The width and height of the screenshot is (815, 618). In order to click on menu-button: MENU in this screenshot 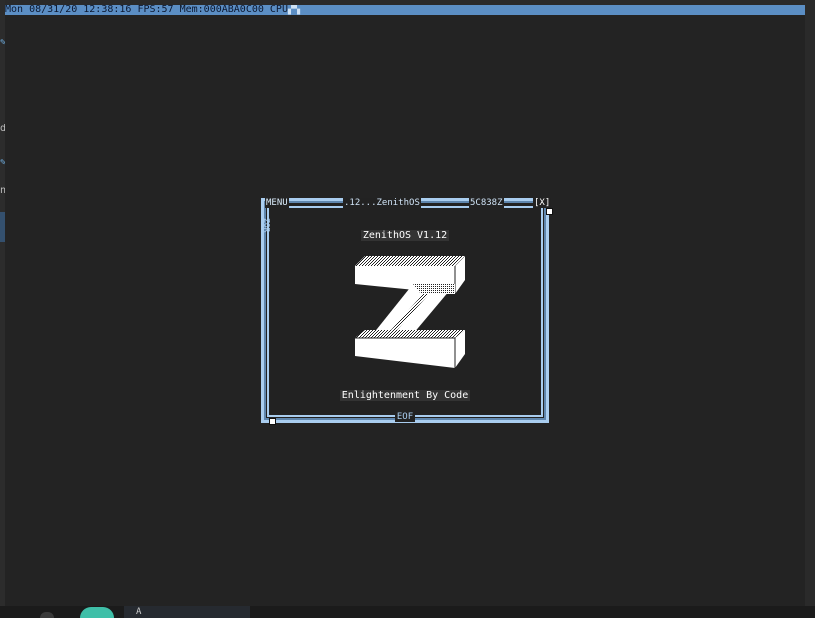, I will do `click(277, 203)`.